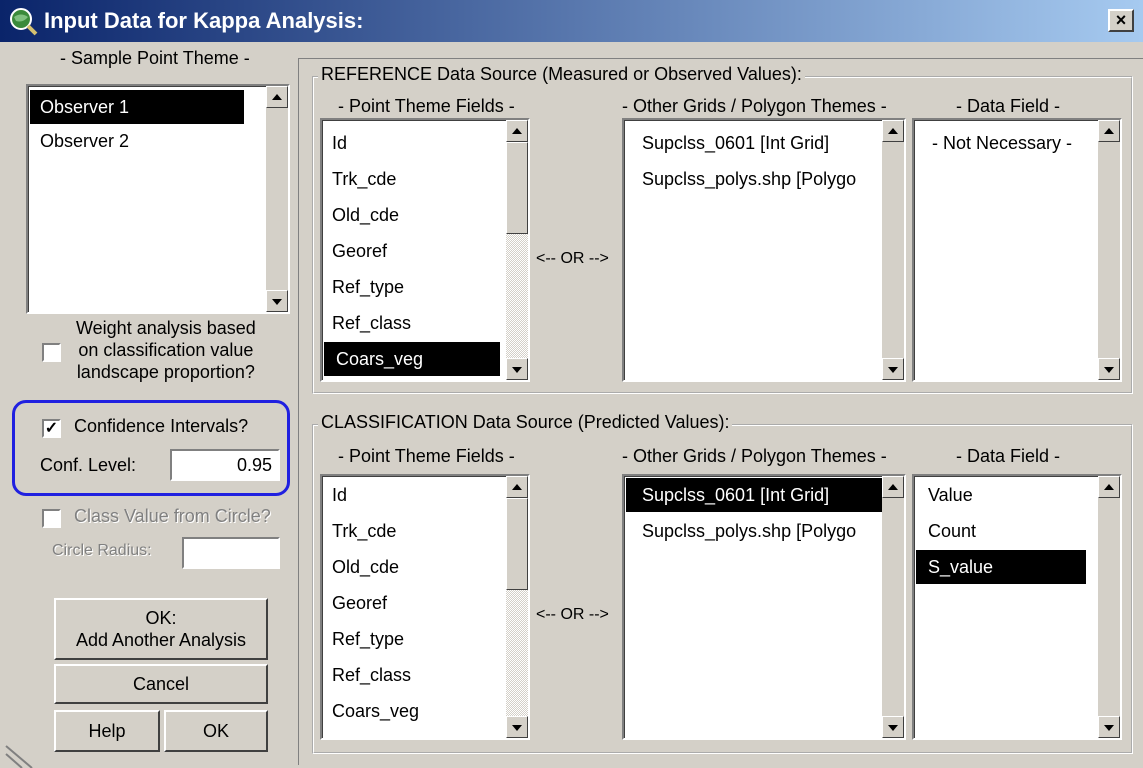 This screenshot has height=768, width=1143. What do you see at coordinates (102, 550) in the screenshot?
I see `circle-radius-label: Circle Radius:` at bounding box center [102, 550].